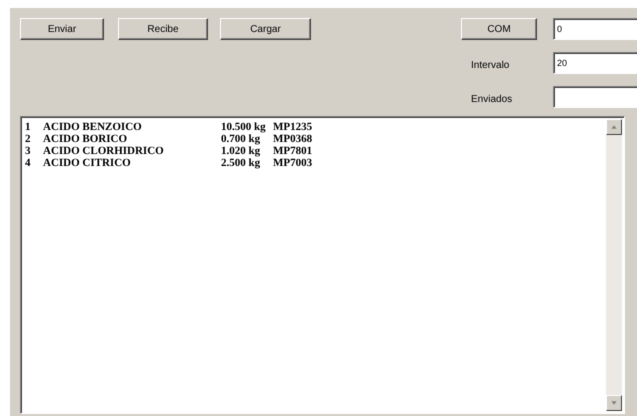  I want to click on line-number: 2, so click(28, 139).